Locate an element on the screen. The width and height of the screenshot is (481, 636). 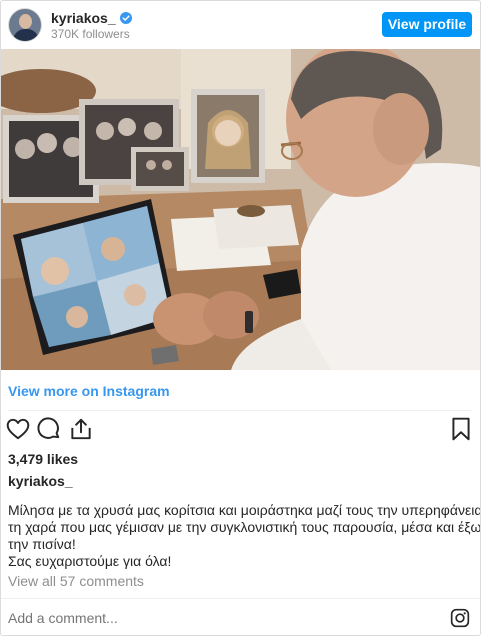
caption-line: Σας ευχαριστούμε για όλα! is located at coordinates (90, 561).